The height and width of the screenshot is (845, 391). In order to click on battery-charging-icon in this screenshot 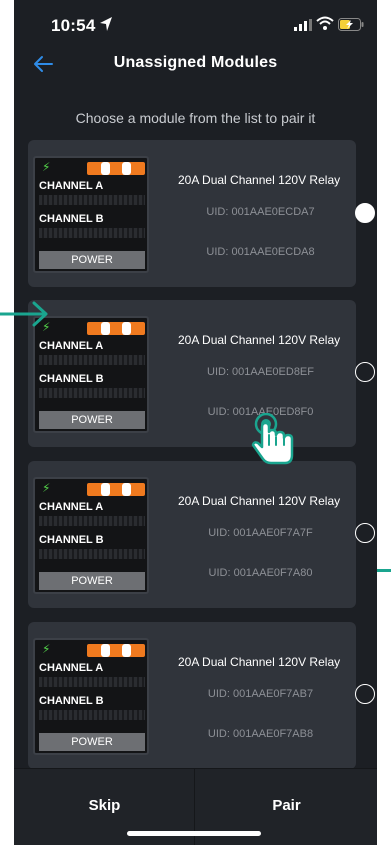, I will do `click(351, 24)`.